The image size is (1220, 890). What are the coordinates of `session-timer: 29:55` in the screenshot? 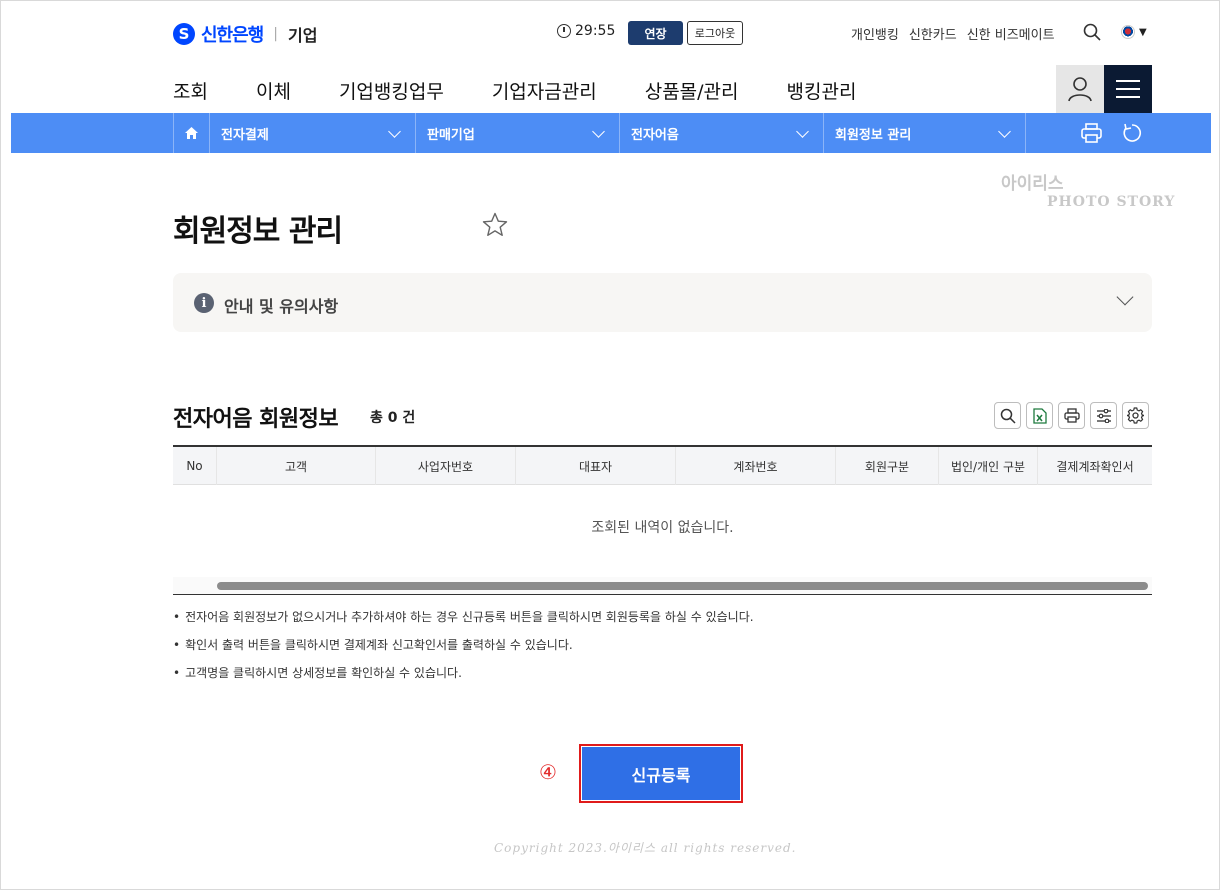 It's located at (586, 31).